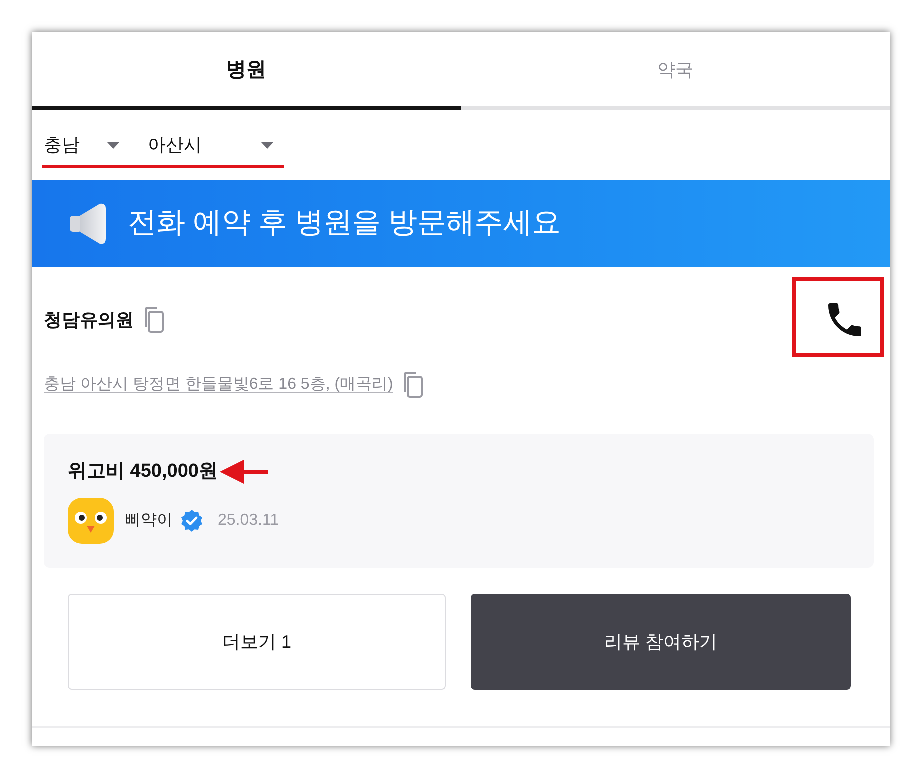 This screenshot has height=779, width=922. I want to click on review-button: 리뷰 참여하기, so click(661, 642).